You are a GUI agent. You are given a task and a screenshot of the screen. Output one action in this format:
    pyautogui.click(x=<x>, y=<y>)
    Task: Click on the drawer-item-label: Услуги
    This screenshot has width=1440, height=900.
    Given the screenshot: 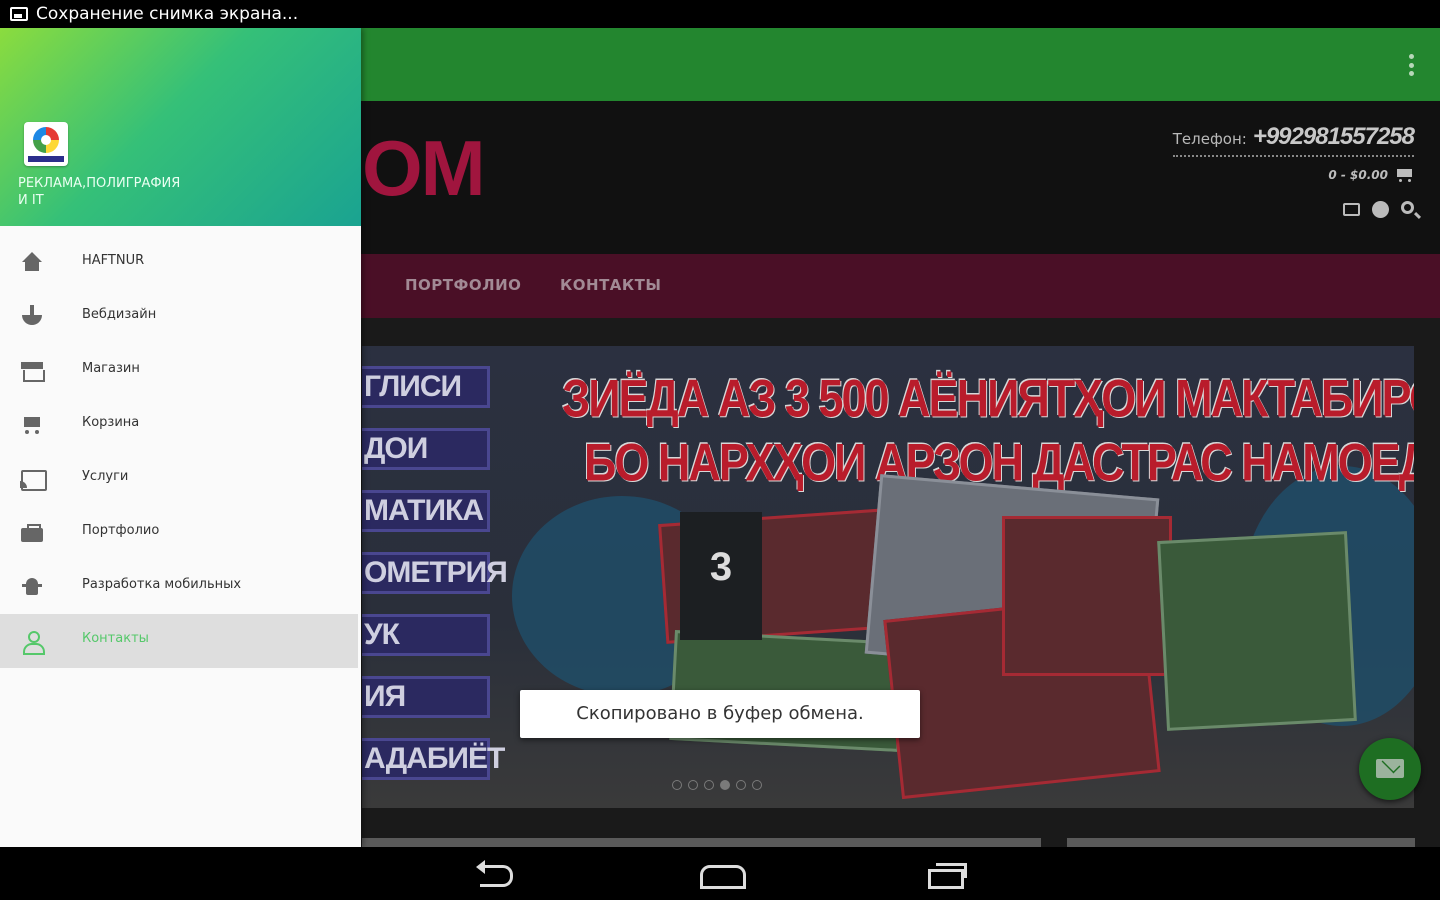 What is the action you would take?
    pyautogui.click(x=105, y=476)
    